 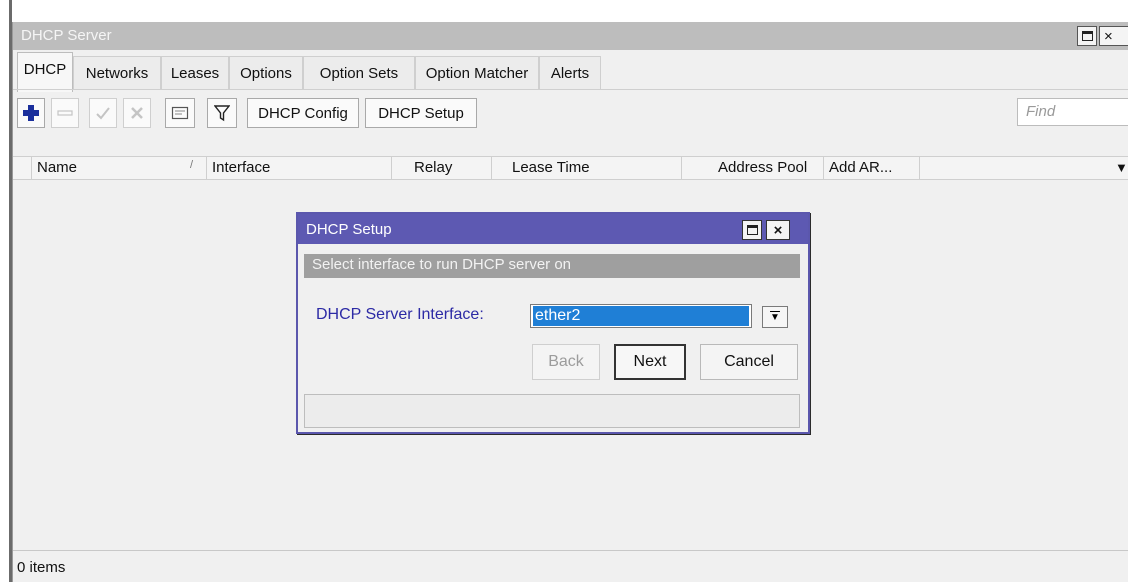 What do you see at coordinates (1113, 36) in the screenshot?
I see `close-button: ×` at bounding box center [1113, 36].